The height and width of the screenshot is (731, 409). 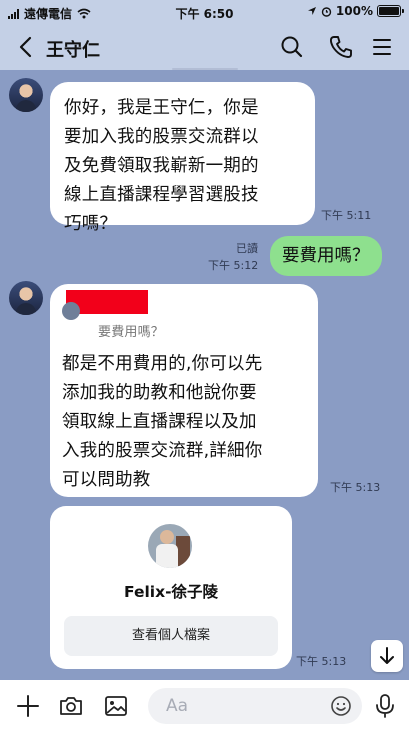 What do you see at coordinates (71, 706) in the screenshot?
I see `camera-icon` at bounding box center [71, 706].